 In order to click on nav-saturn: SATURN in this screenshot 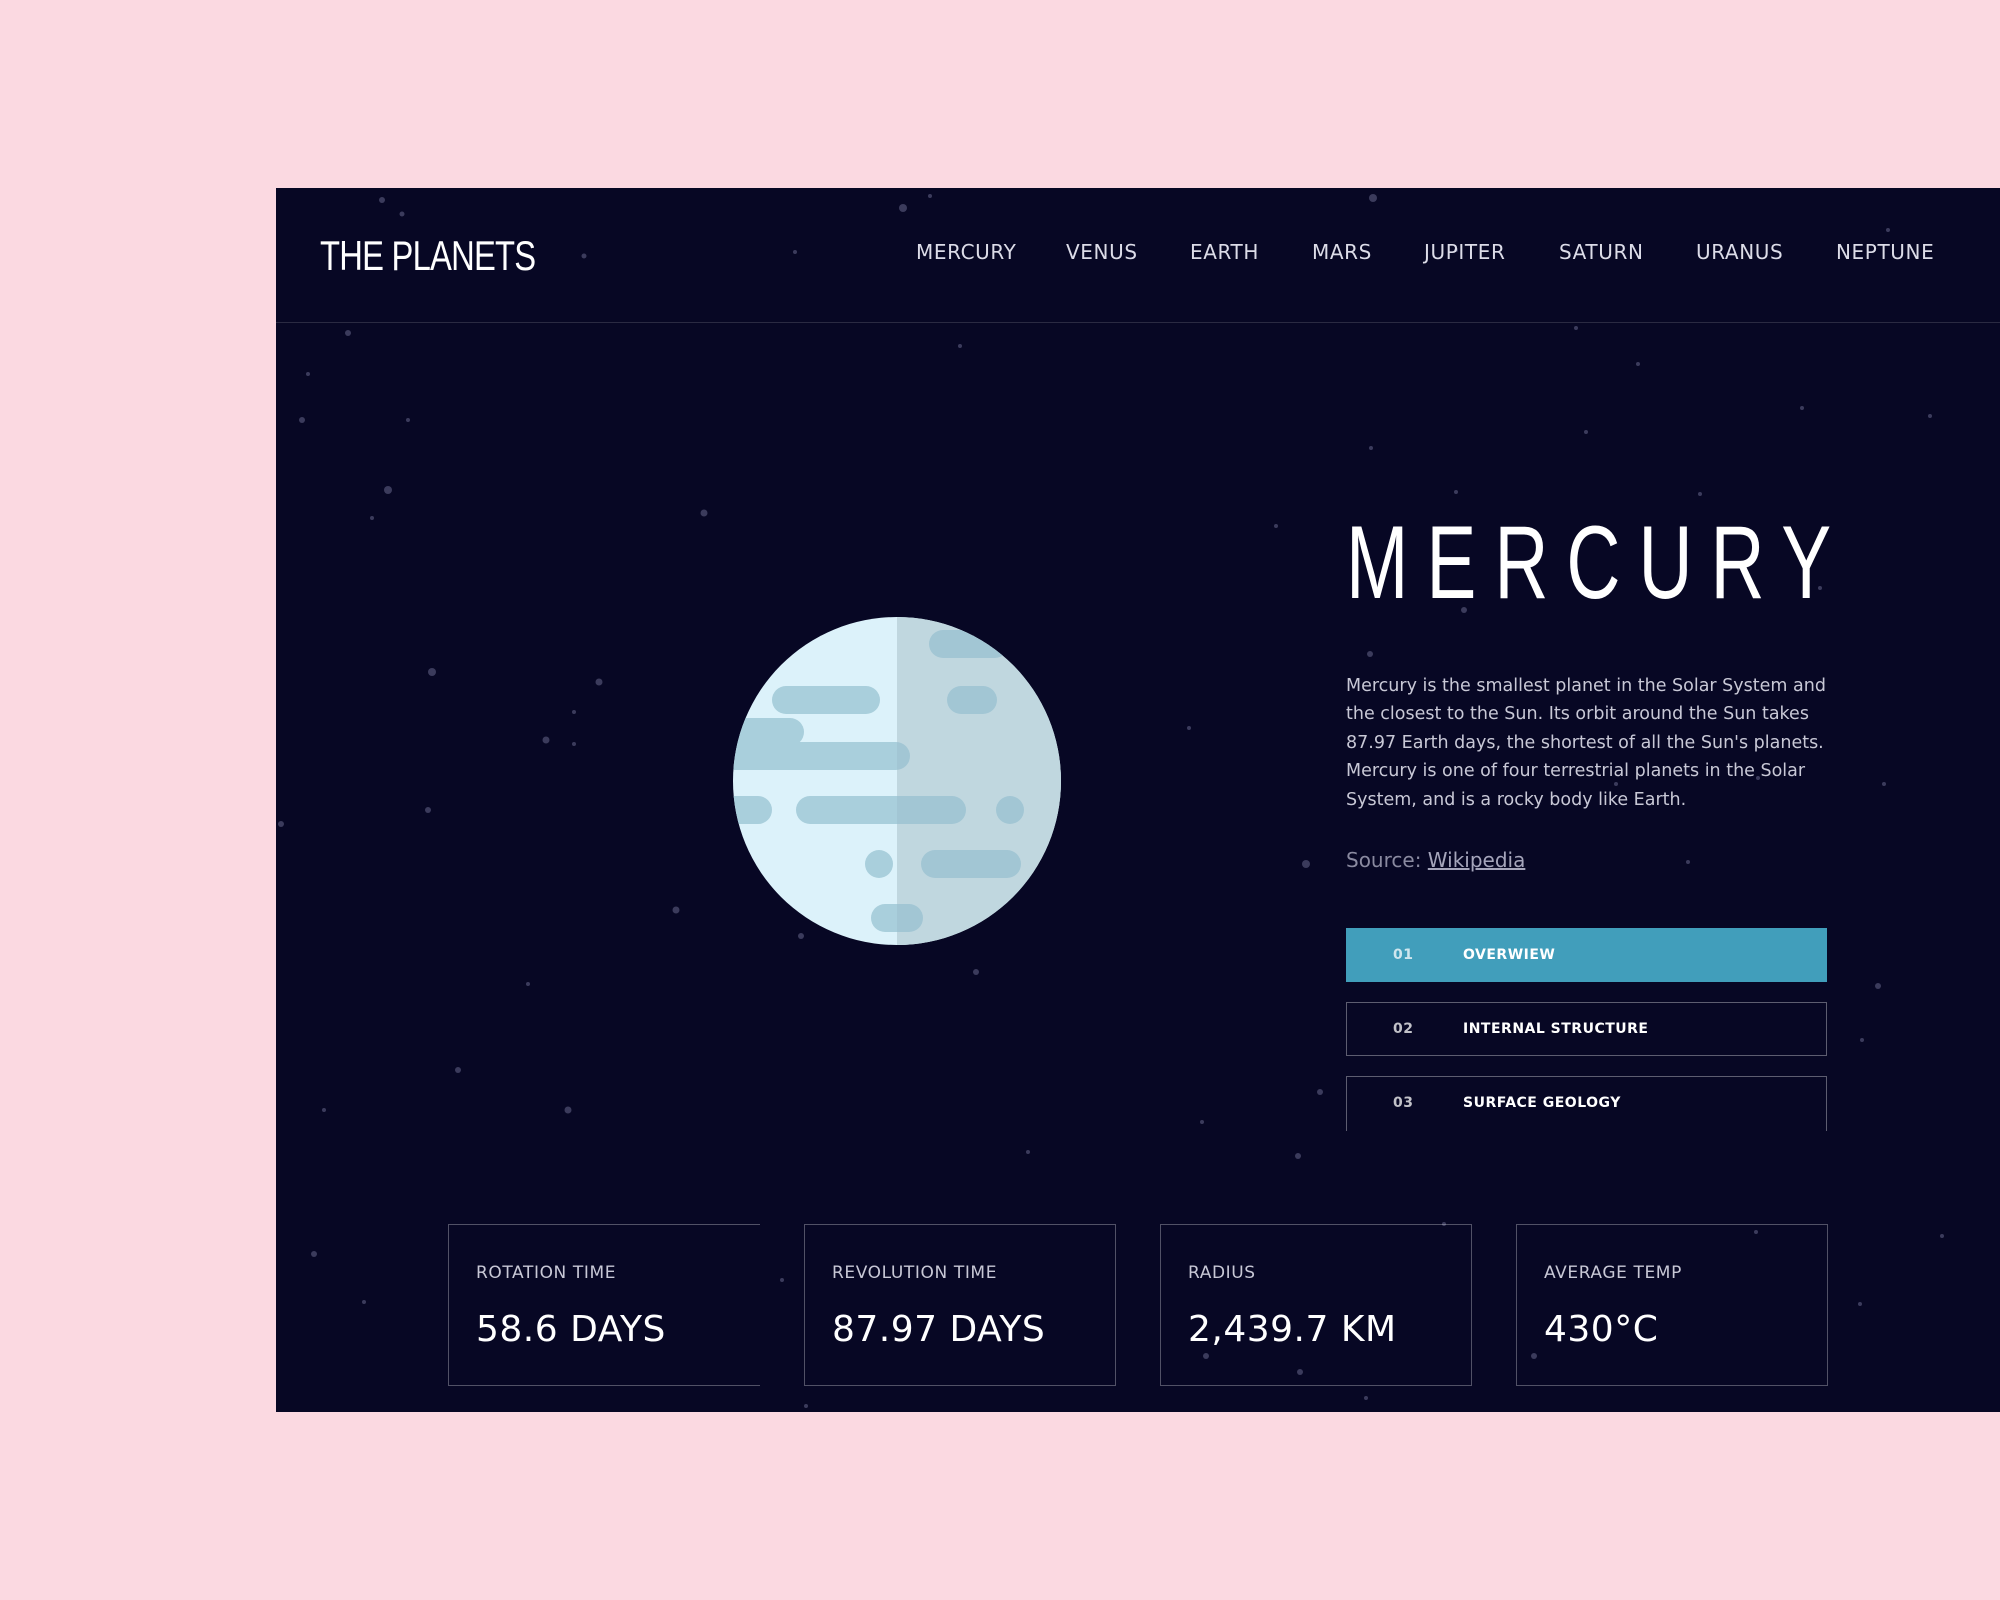, I will do `click(1601, 252)`.